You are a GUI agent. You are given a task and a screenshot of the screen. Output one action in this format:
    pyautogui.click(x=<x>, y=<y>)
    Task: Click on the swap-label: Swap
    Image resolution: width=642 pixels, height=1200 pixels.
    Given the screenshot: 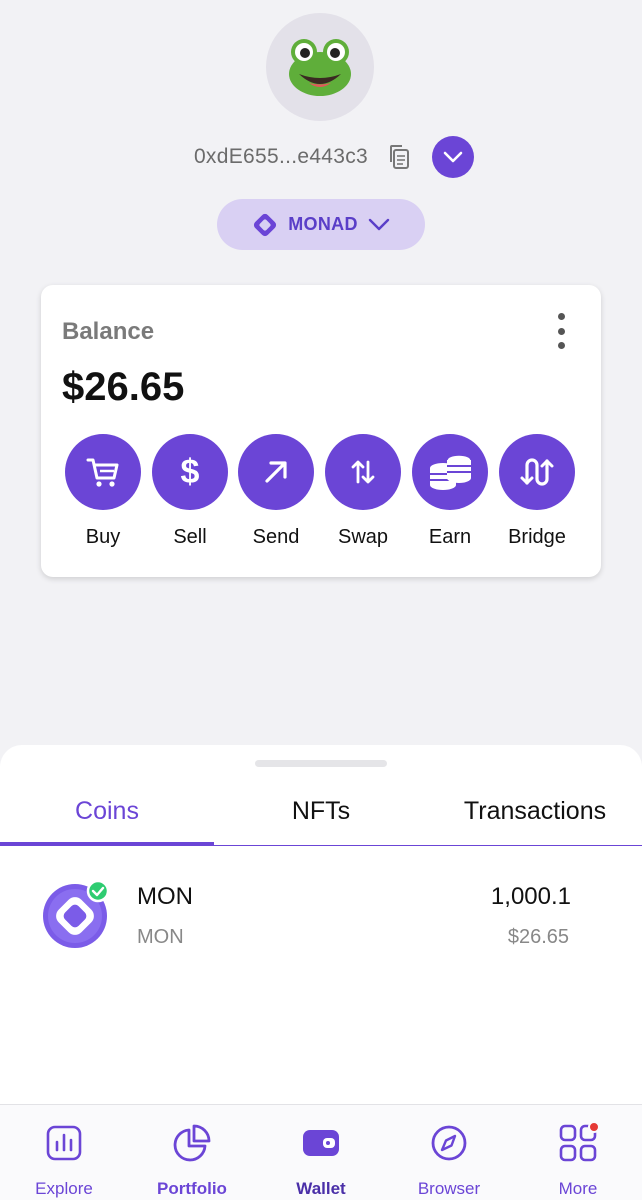 What is the action you would take?
    pyautogui.click(x=363, y=537)
    